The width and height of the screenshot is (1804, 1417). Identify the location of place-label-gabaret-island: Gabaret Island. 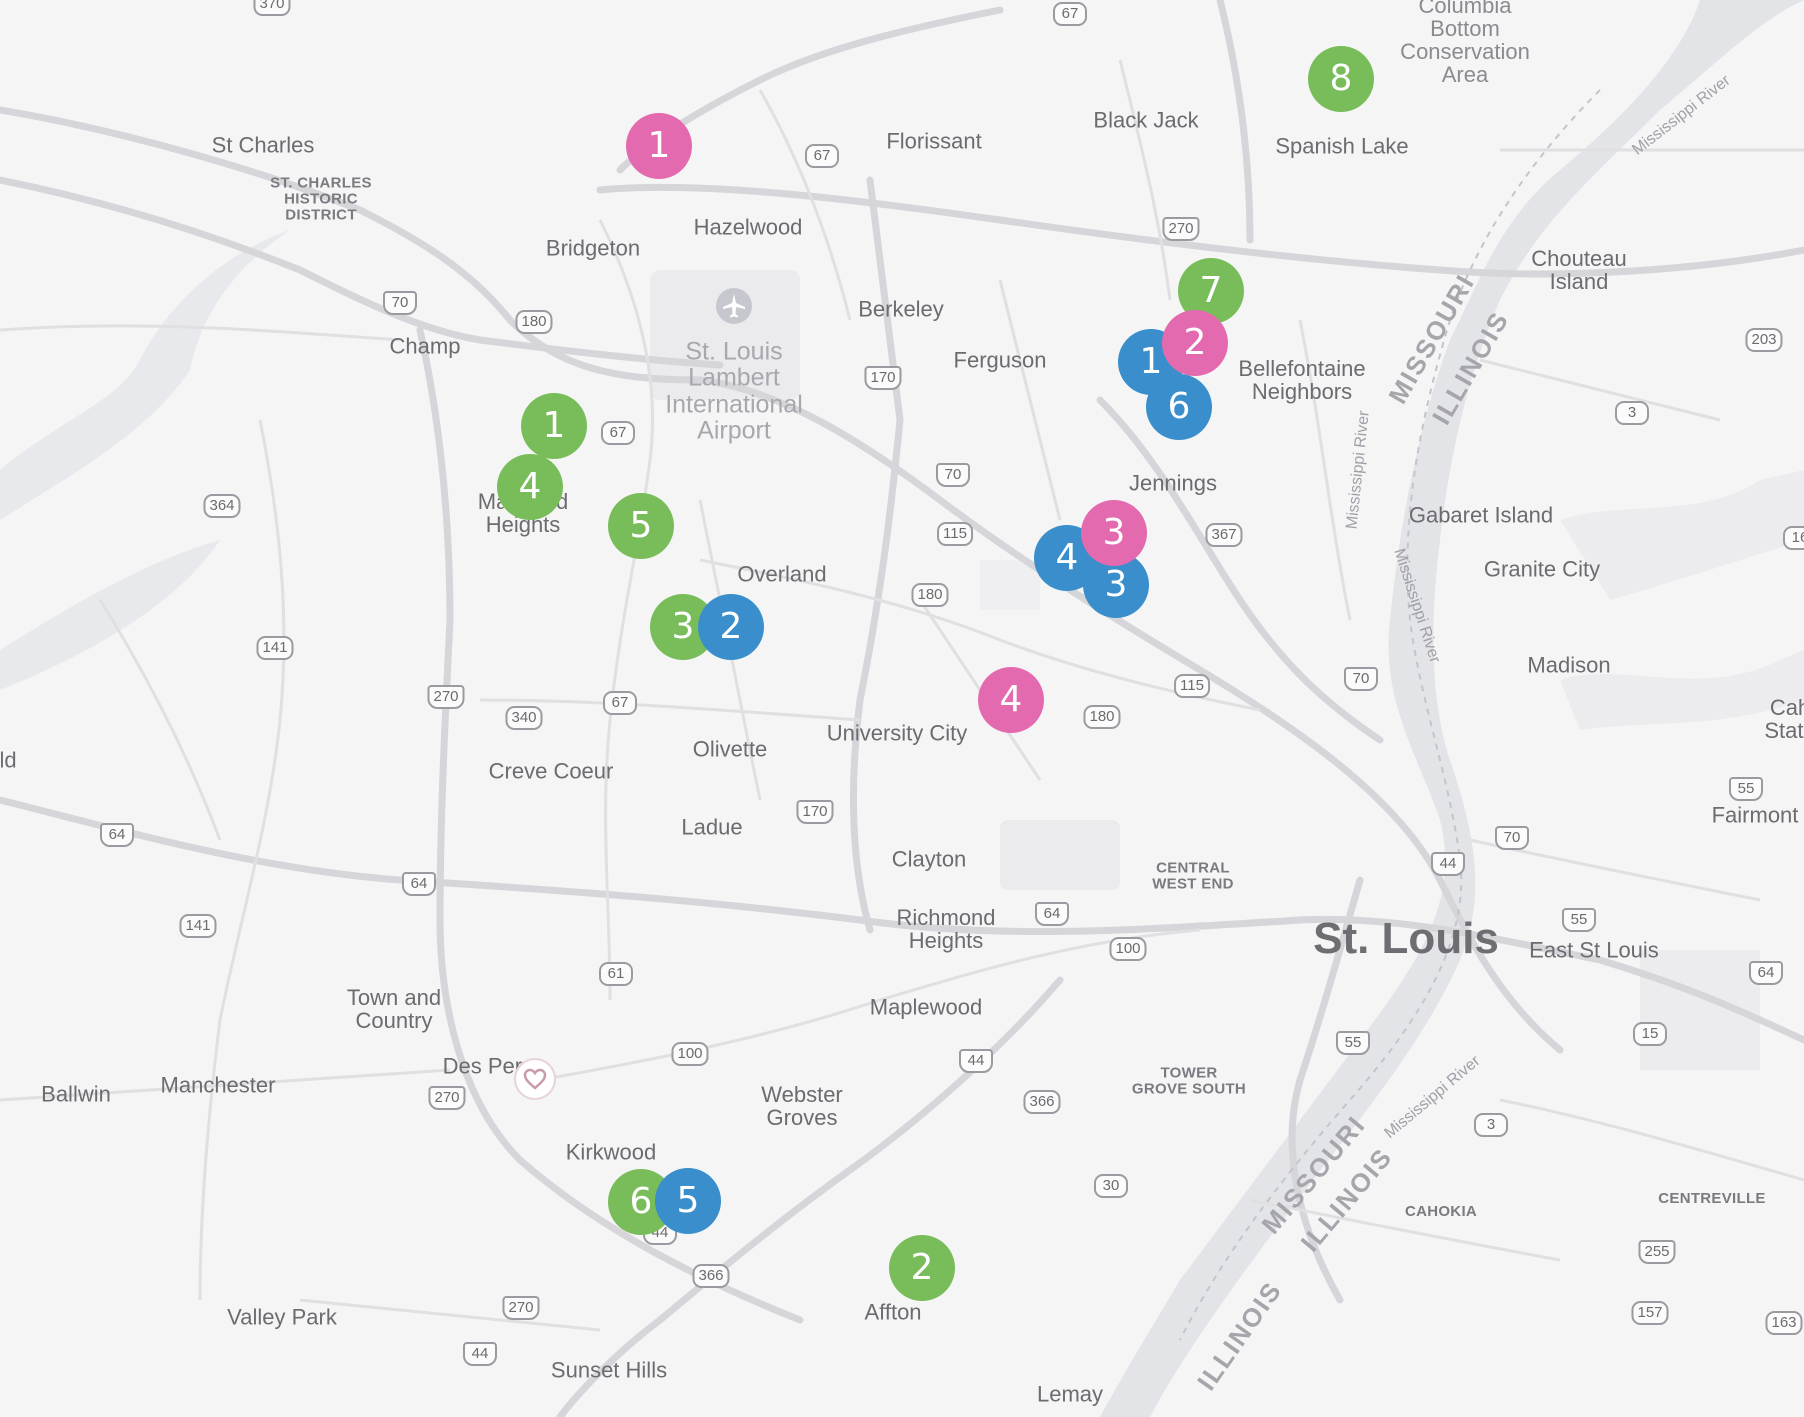
(1481, 515).